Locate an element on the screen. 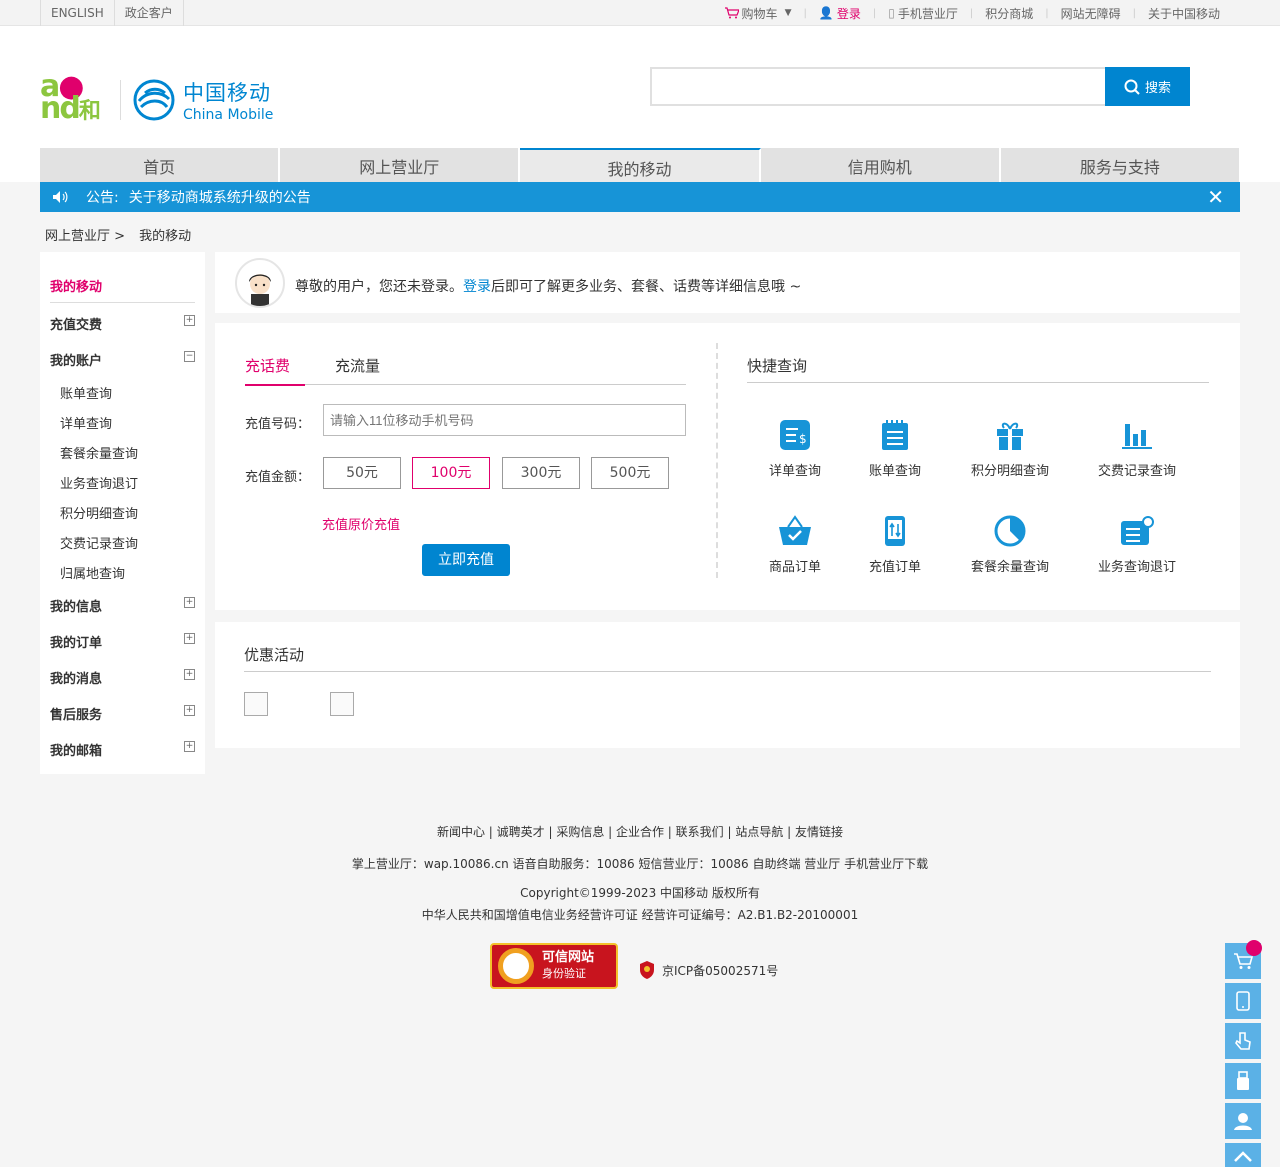 The height and width of the screenshot is (1167, 1280). brand-en: China Mobile is located at coordinates (228, 114).